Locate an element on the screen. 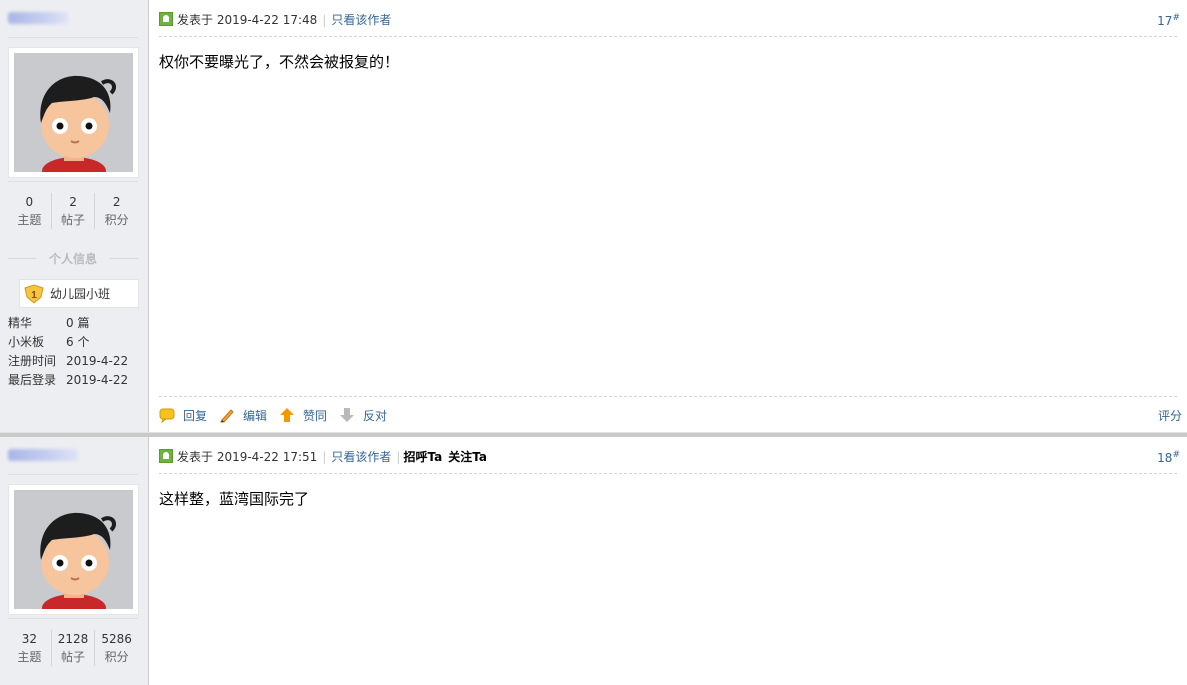 The width and height of the screenshot is (1187, 685). profile-key: 小米板 is located at coordinates (26, 342).